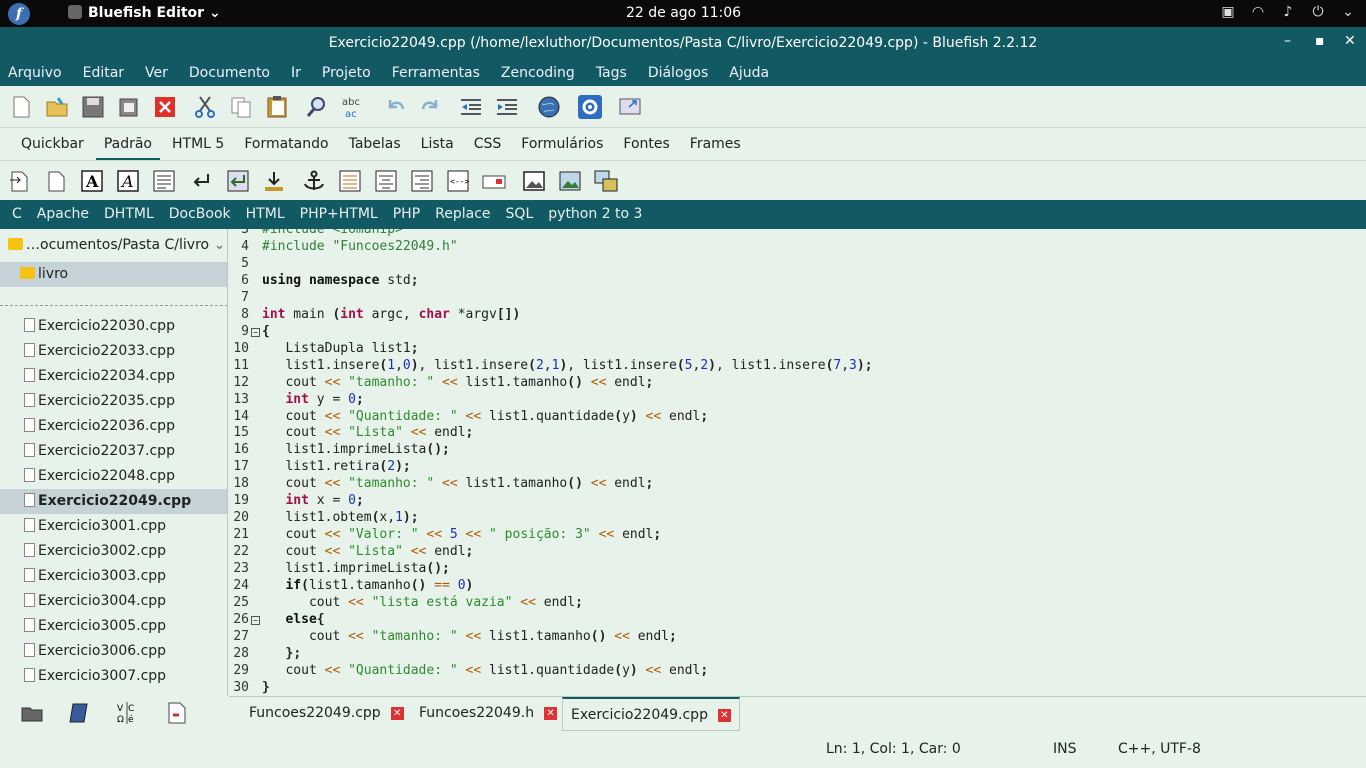 This screenshot has height=768, width=1366. What do you see at coordinates (595, 214) in the screenshot?
I see `snippet-menu: python 2 to 3` at bounding box center [595, 214].